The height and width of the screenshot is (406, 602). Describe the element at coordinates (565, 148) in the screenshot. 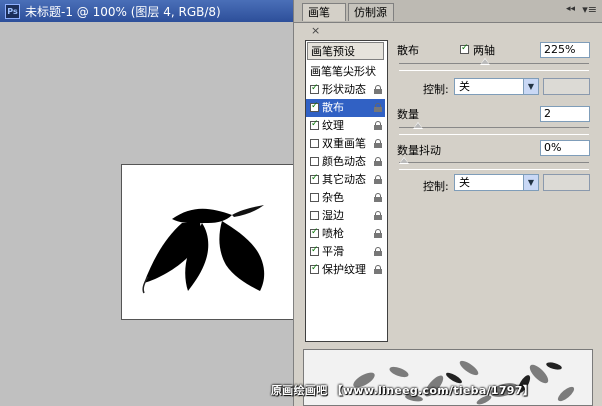

I see `count-jitter-value-input: 0%` at that location.